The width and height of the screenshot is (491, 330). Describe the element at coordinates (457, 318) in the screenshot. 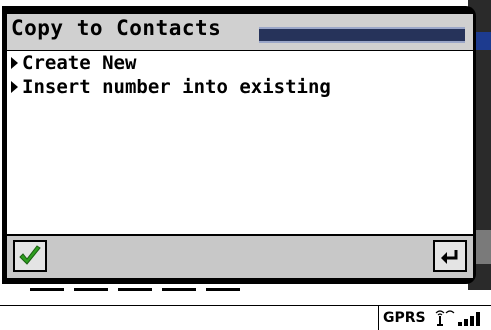

I see `signal-strength-icon` at that location.